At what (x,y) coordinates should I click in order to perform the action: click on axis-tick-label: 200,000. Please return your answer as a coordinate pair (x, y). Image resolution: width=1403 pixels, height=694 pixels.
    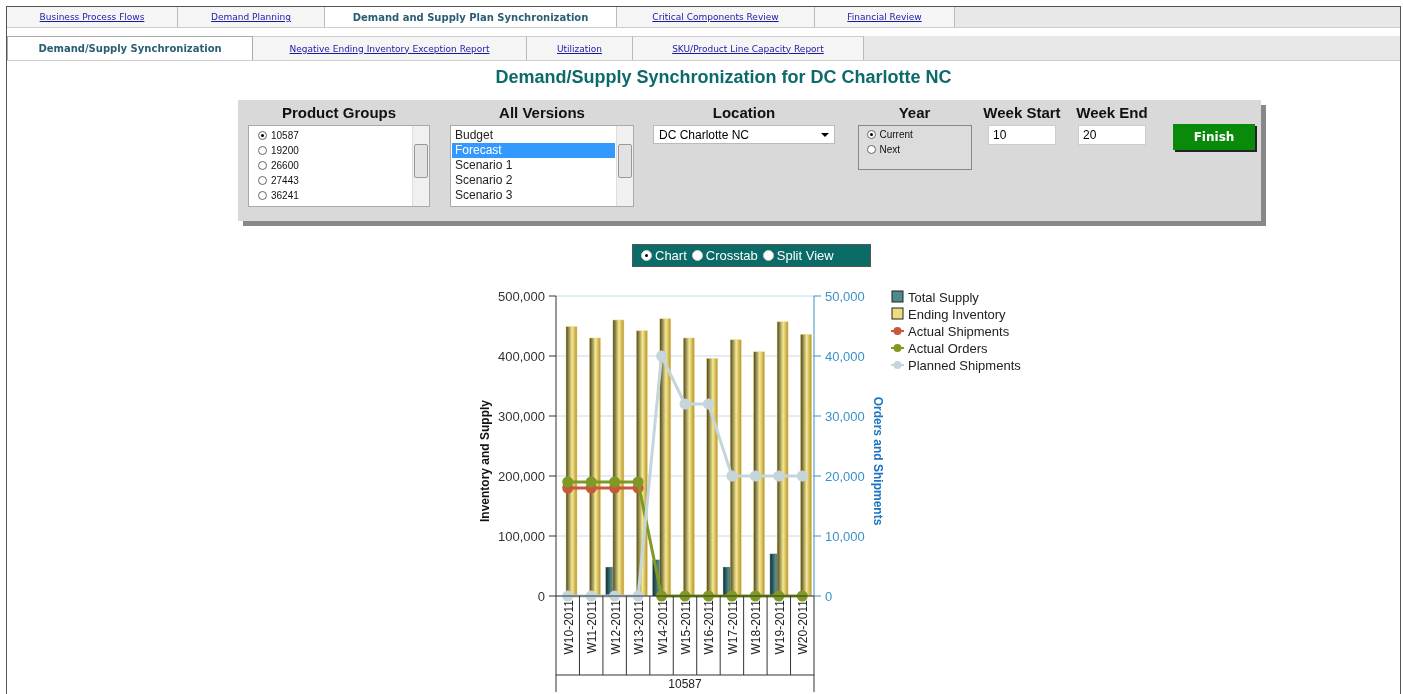
    Looking at the image, I should click on (521, 476).